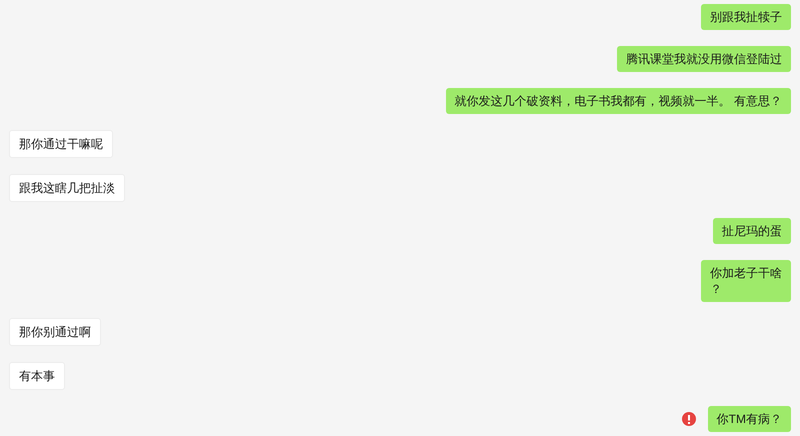 This screenshot has width=800, height=436. Describe the element at coordinates (618, 101) in the screenshot. I see `sent-message-bubble: 就你发这几个破资料，电子书我都有，视频就一半。 有意思？` at that location.